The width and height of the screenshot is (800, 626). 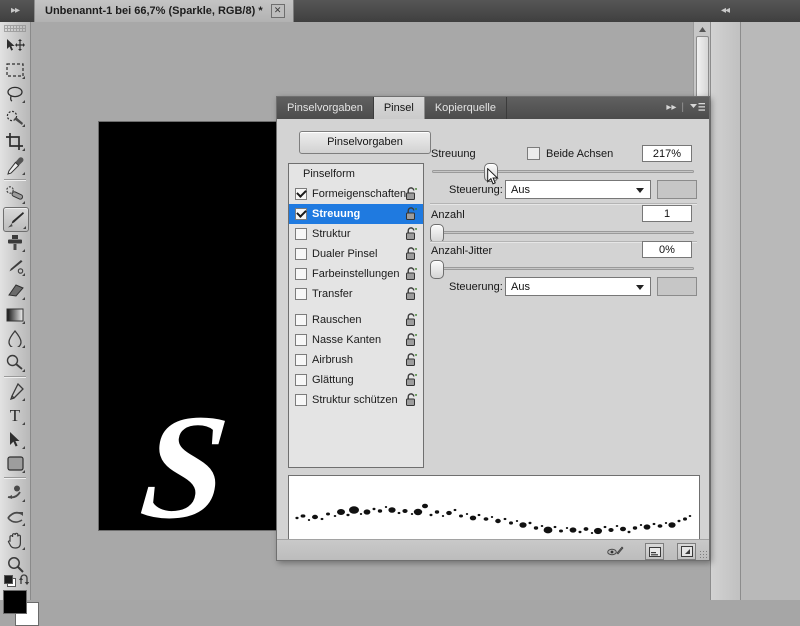 What do you see at coordinates (686, 551) in the screenshot?
I see `new-brush-icon` at bounding box center [686, 551].